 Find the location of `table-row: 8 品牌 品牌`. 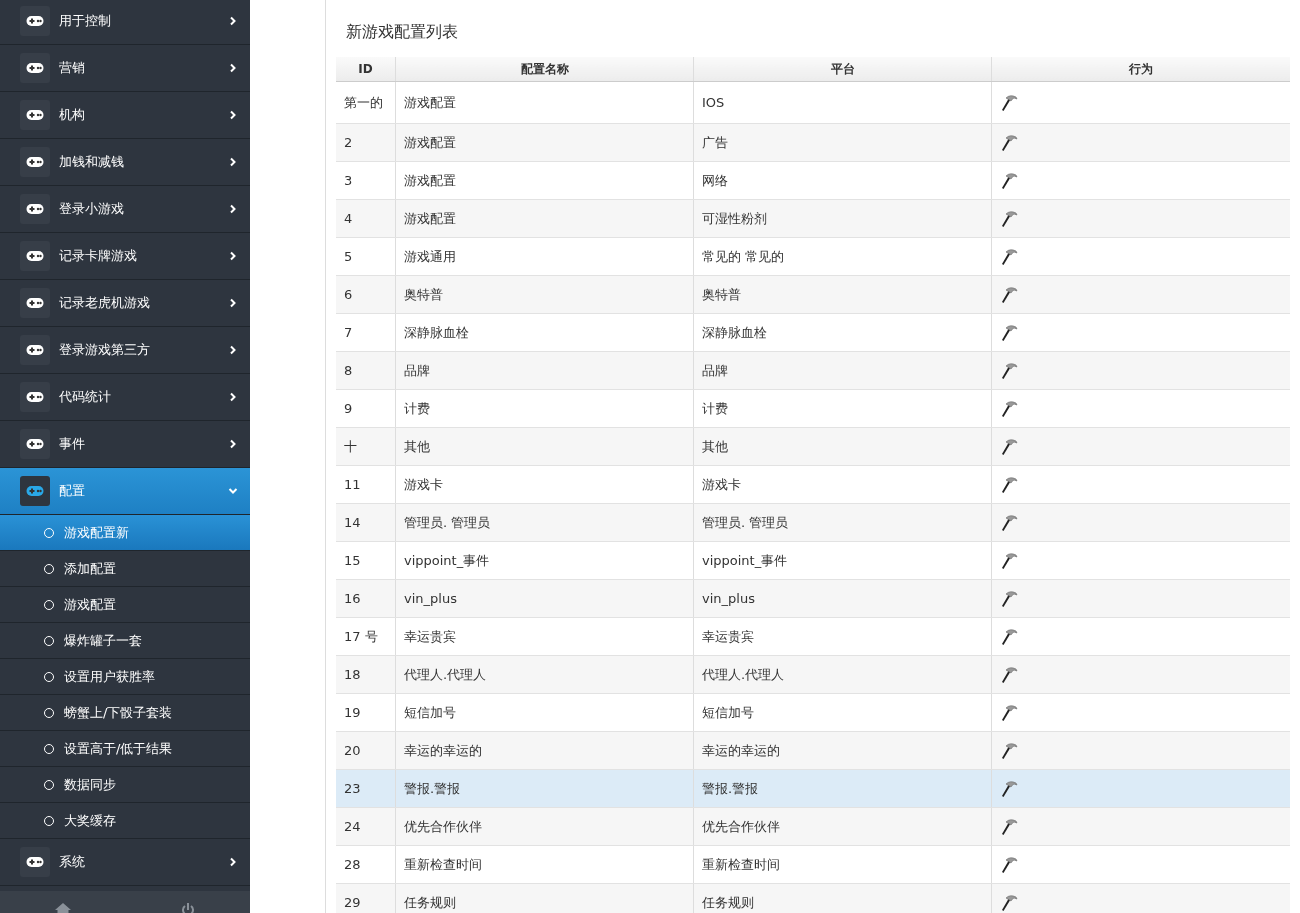

table-row: 8 品牌 品牌 is located at coordinates (813, 370).